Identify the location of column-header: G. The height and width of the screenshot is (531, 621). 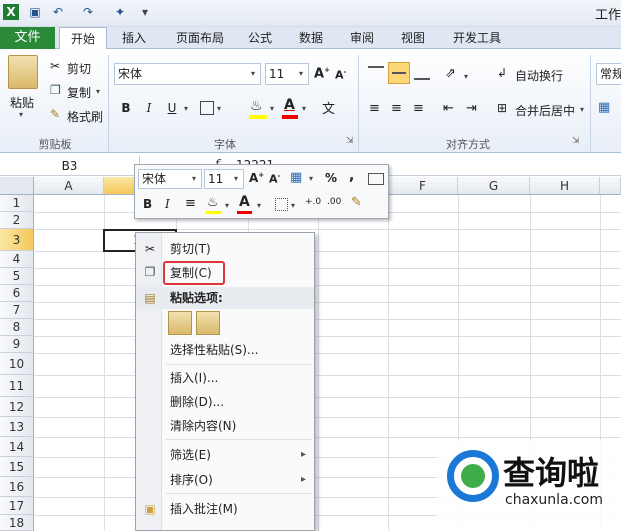
(494, 186).